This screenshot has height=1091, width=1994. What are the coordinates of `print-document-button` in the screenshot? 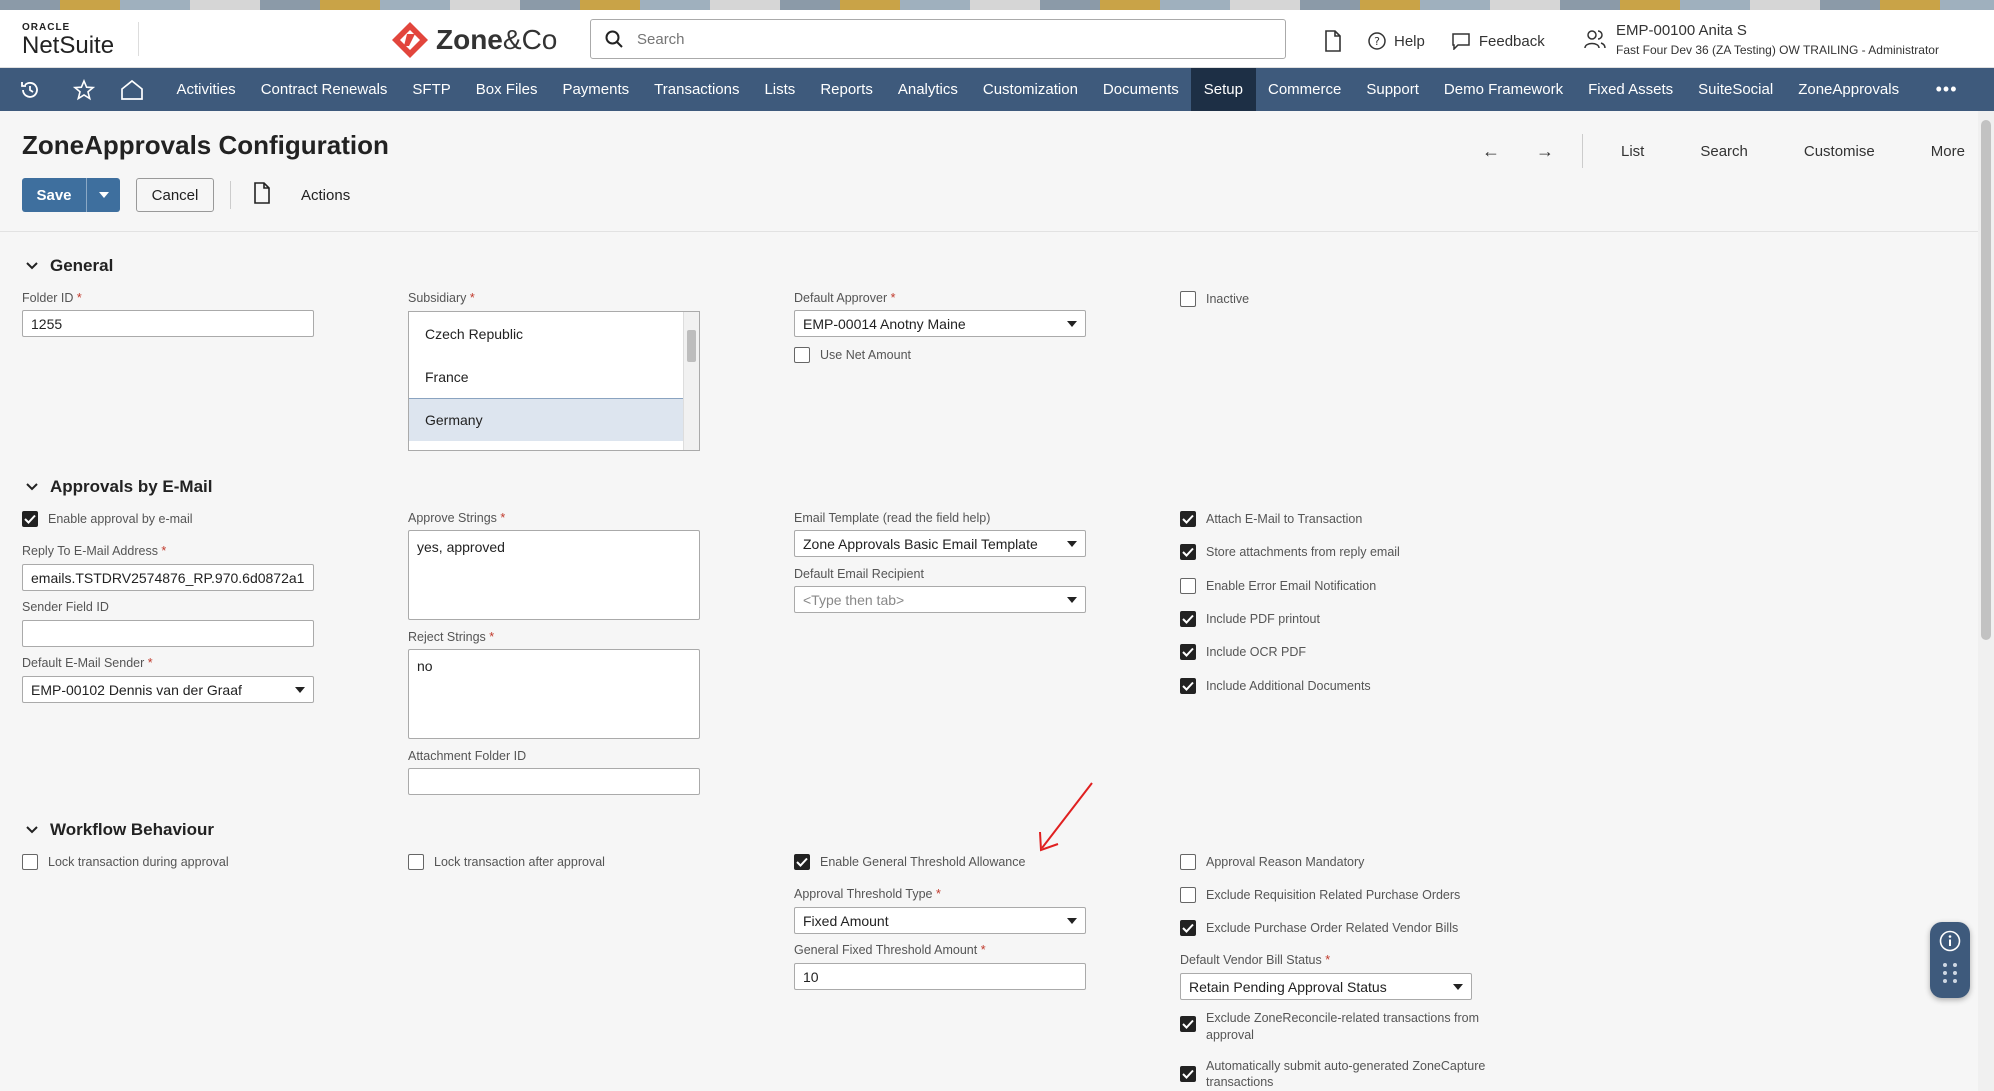 It's located at (262, 195).